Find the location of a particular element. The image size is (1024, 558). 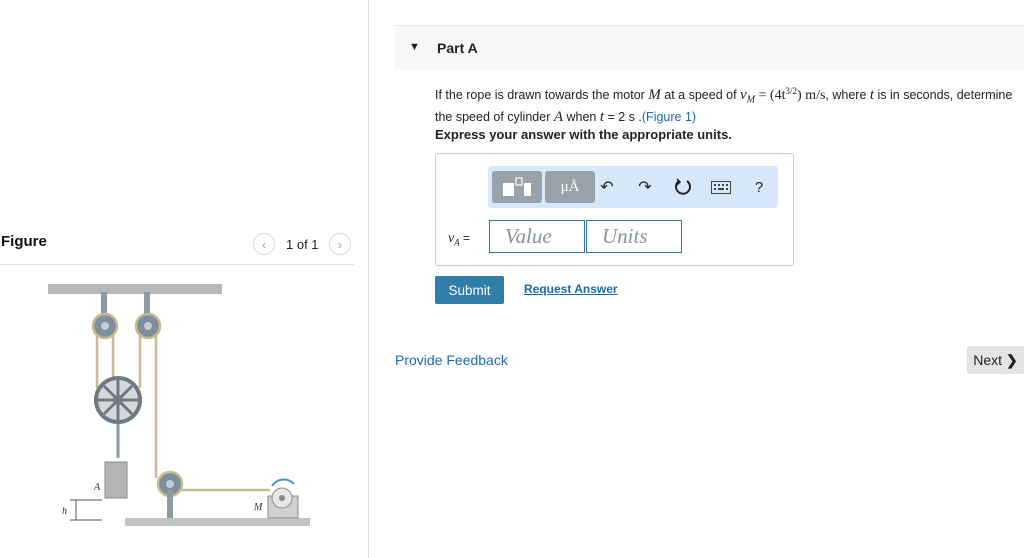

height-label: h is located at coordinates (64, 511).